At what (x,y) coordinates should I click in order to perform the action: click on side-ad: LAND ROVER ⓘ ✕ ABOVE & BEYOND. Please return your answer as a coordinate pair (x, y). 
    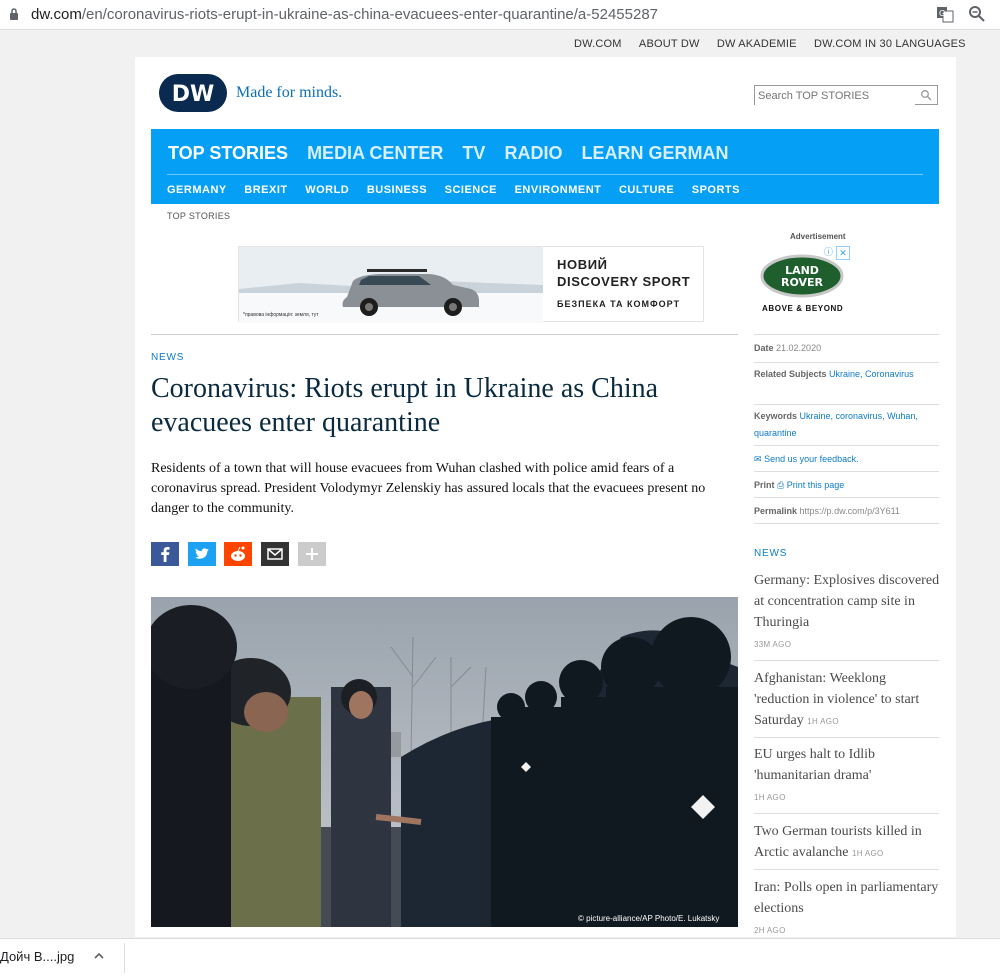
    Looking at the image, I should click on (802, 280).